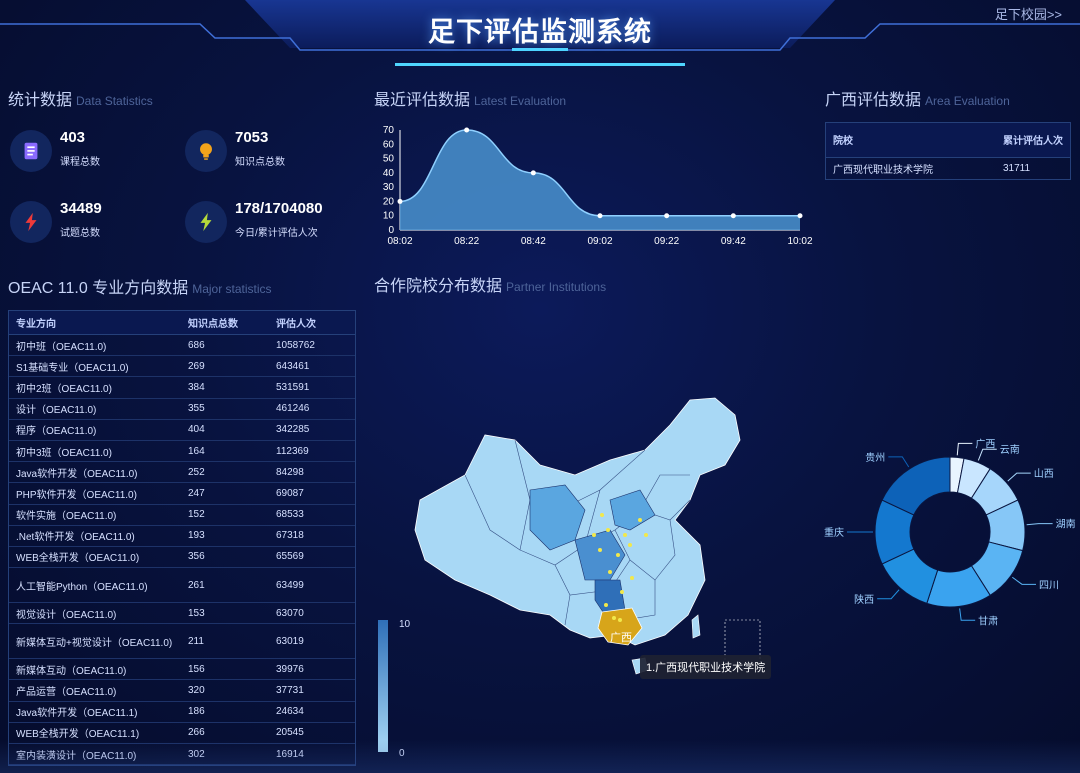 The image size is (1080, 773). What do you see at coordinates (389, 201) in the screenshot?
I see `y-tick-label: 20` at bounding box center [389, 201].